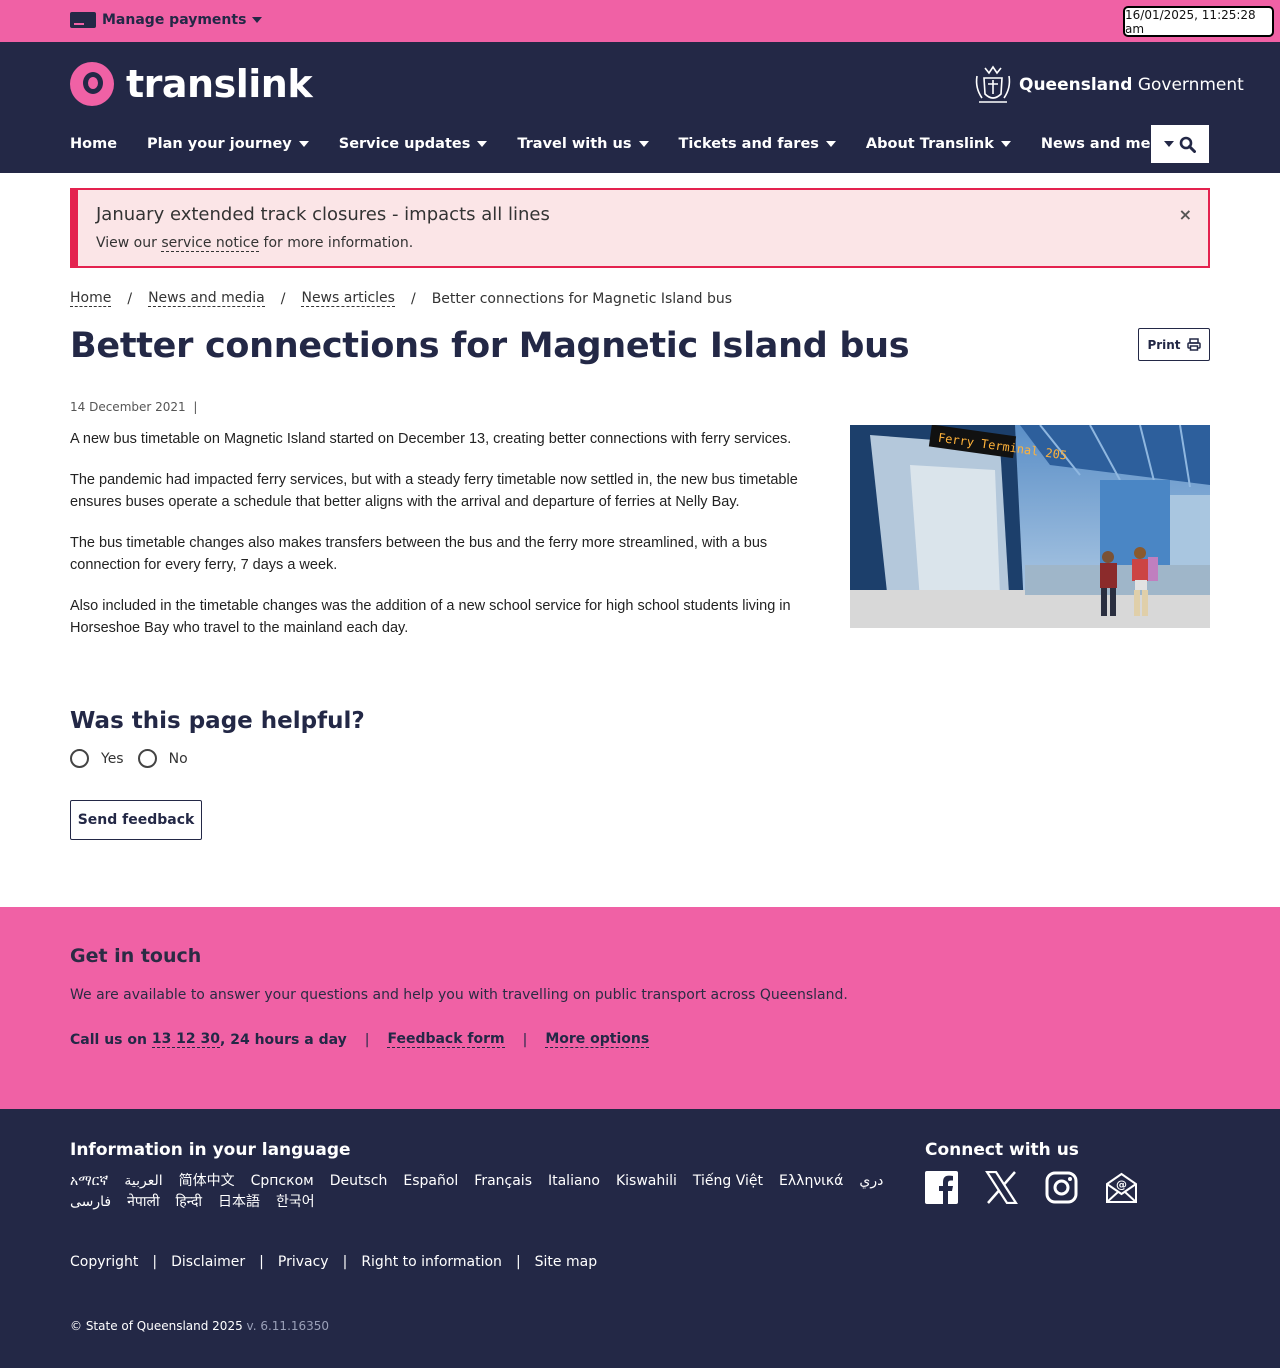 This screenshot has height=1368, width=1280. What do you see at coordinates (91, 298) in the screenshot?
I see `breadcrumb-home: Home` at bounding box center [91, 298].